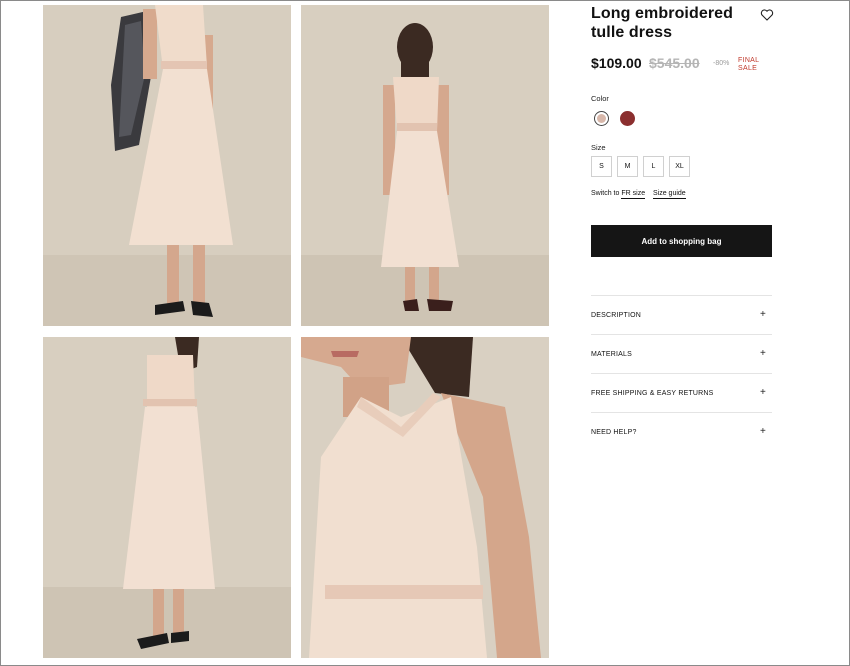  I want to click on price-row: $109.00 $545.00 -80% FINAL SALE, so click(681, 64).